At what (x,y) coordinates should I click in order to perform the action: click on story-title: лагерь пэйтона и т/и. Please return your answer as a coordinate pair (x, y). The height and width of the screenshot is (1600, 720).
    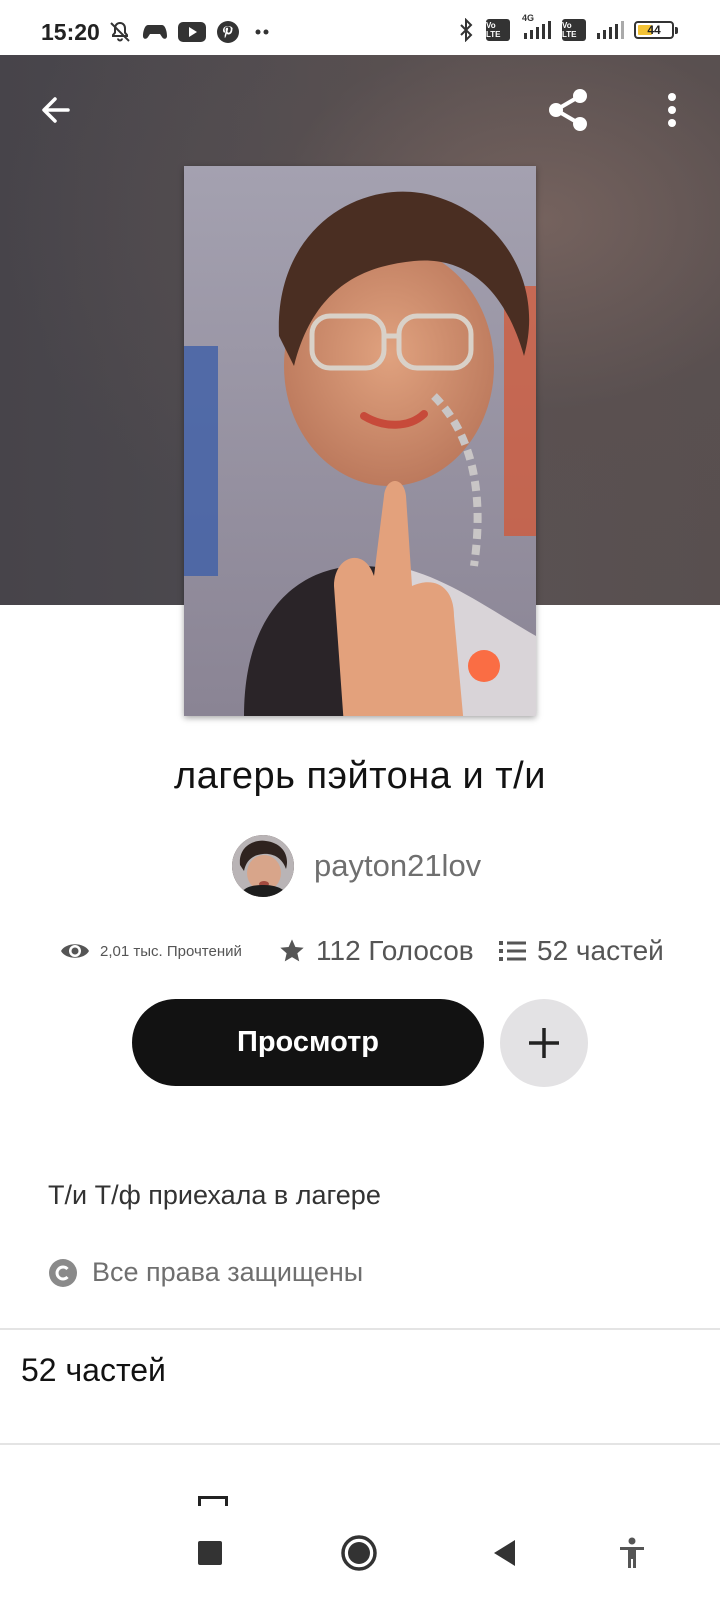
    Looking at the image, I should click on (360, 776).